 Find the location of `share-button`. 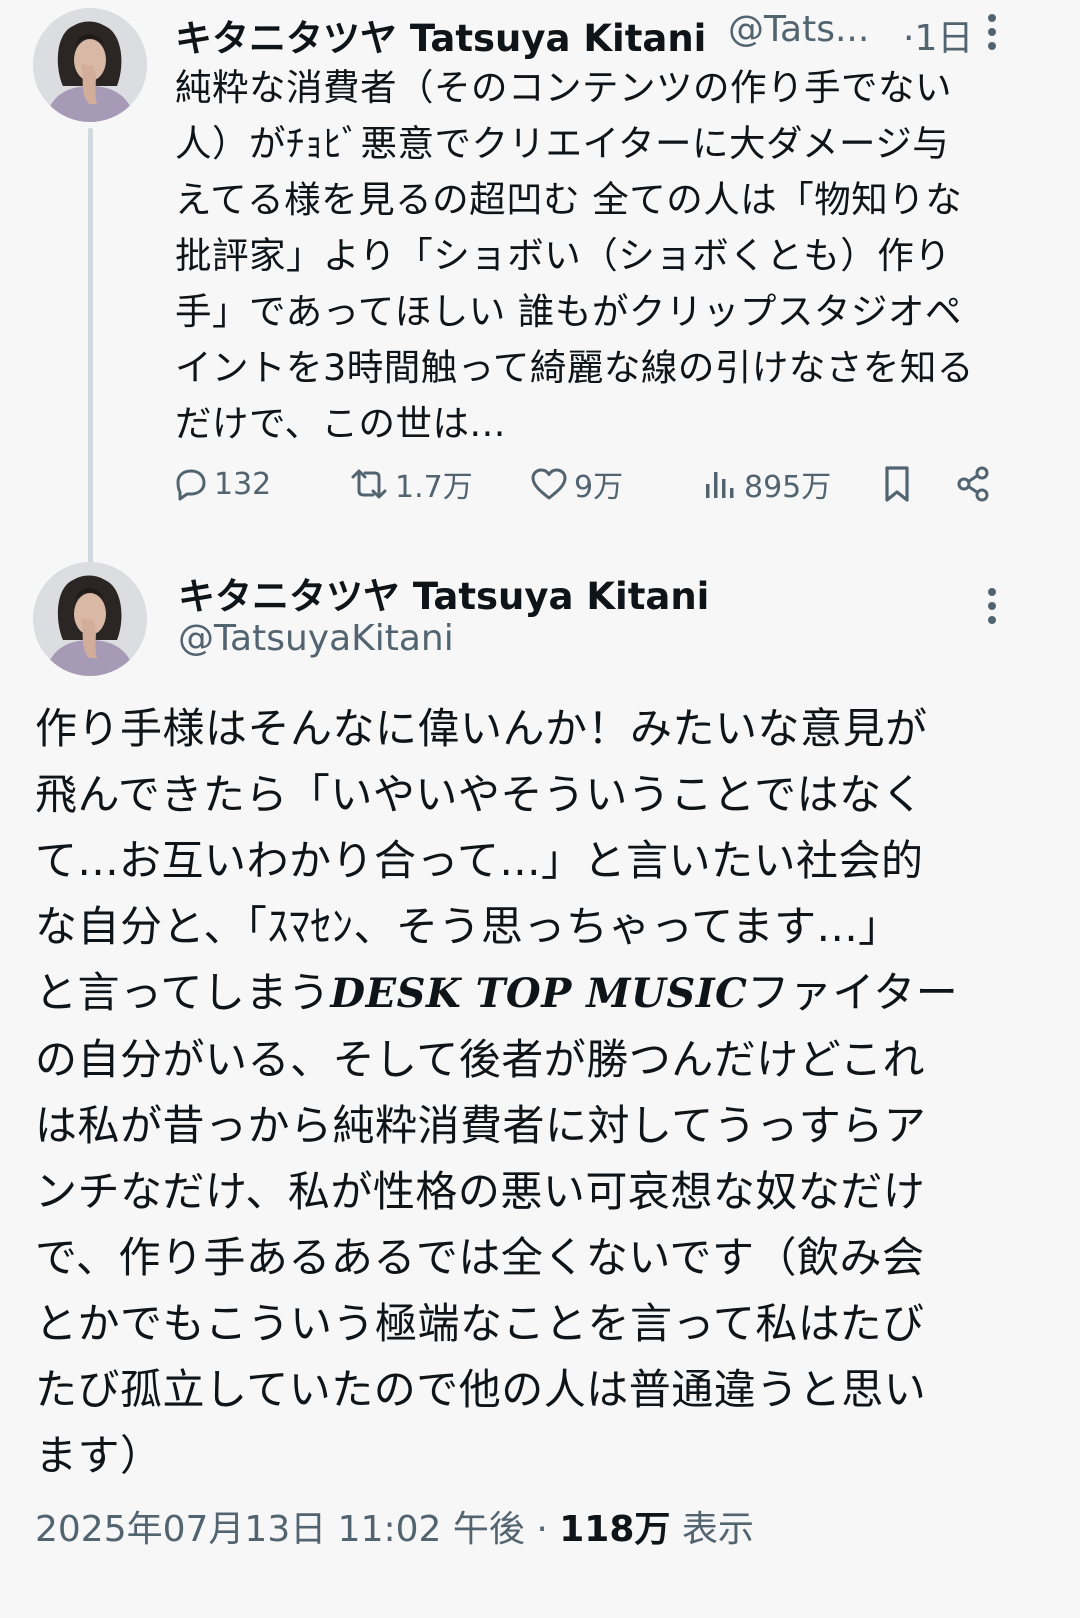

share-button is located at coordinates (976, 484).